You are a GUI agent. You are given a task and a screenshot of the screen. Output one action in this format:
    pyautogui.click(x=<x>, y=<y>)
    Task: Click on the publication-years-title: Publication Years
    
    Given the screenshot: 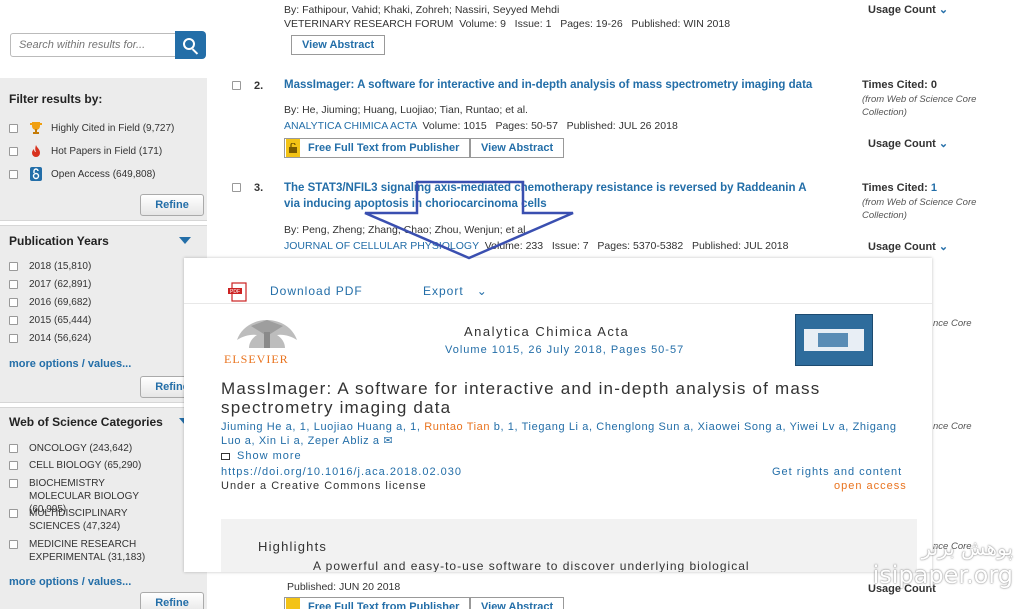 What is the action you would take?
    pyautogui.click(x=59, y=241)
    